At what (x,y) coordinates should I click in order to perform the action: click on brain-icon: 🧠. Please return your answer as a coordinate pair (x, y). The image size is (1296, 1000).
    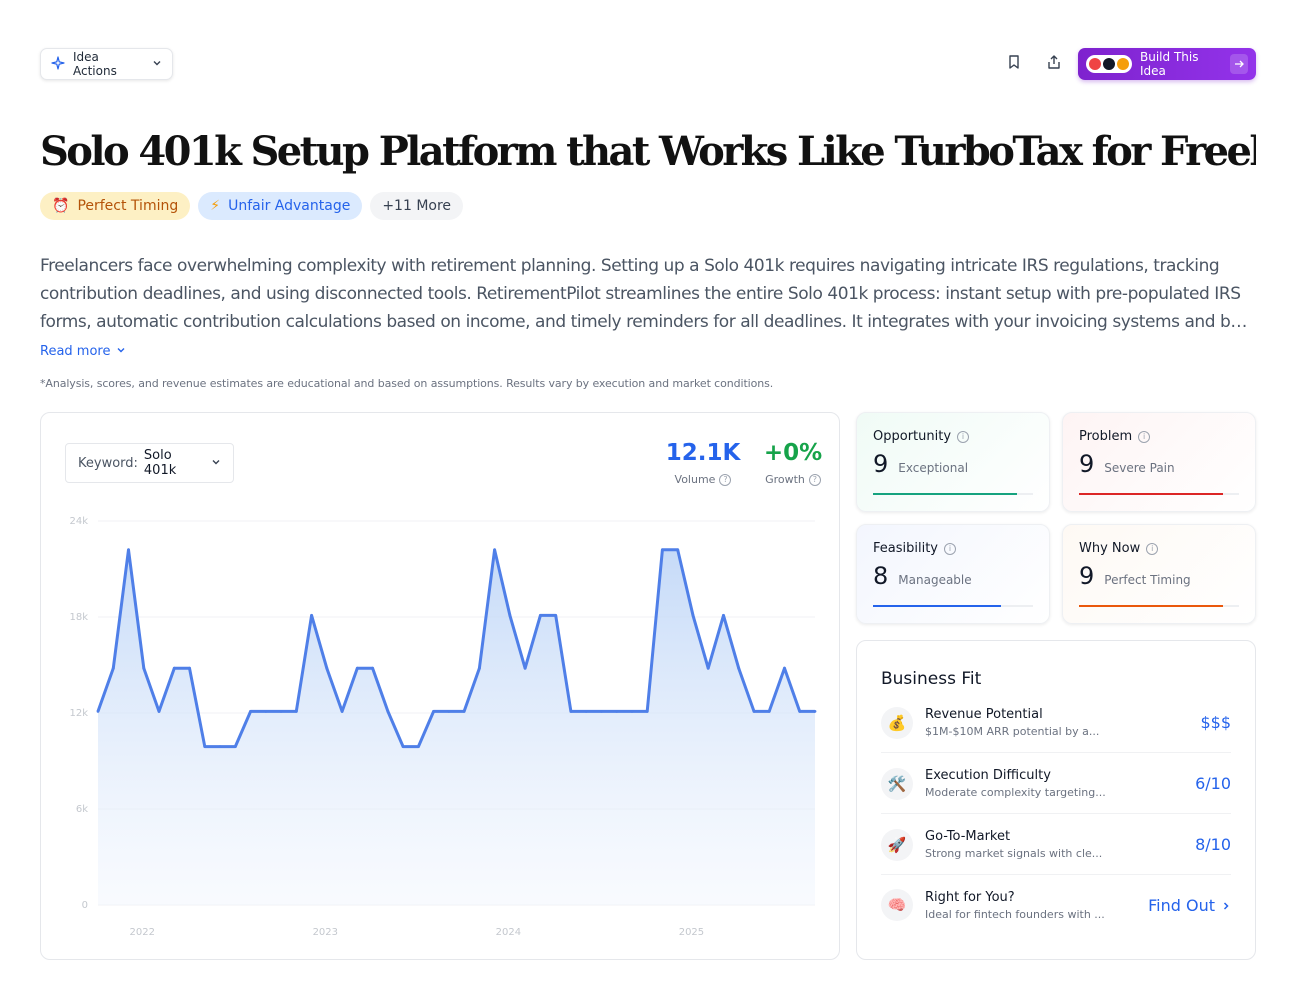
    Looking at the image, I should click on (897, 905).